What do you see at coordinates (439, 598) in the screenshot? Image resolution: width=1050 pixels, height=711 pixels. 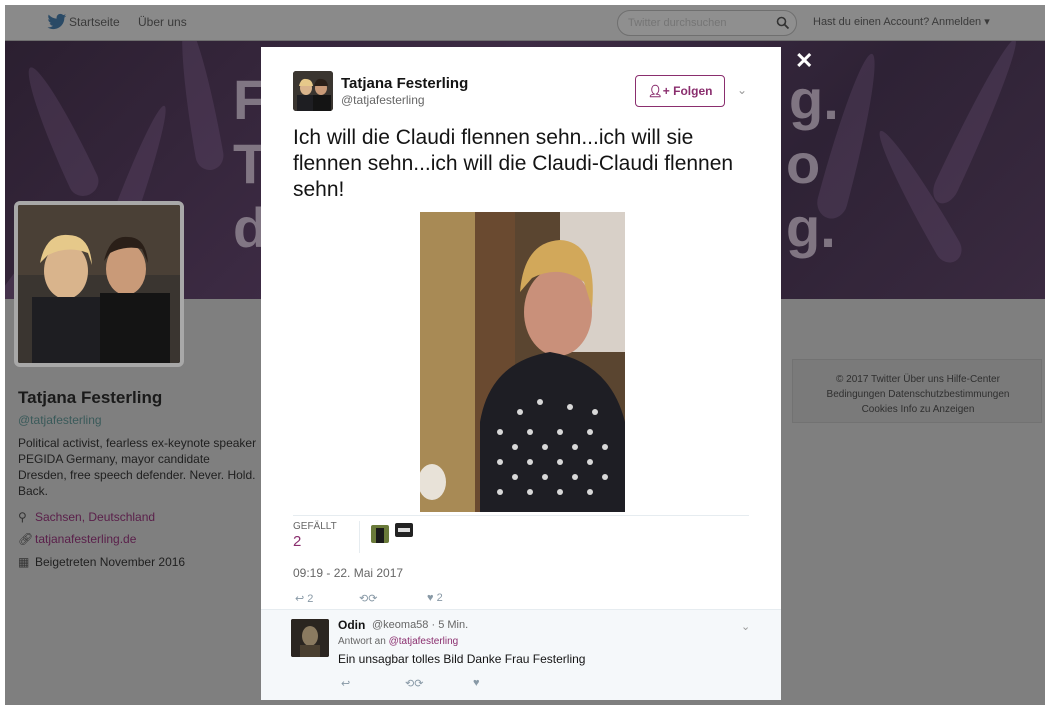 I see `like-count: 2` at bounding box center [439, 598].